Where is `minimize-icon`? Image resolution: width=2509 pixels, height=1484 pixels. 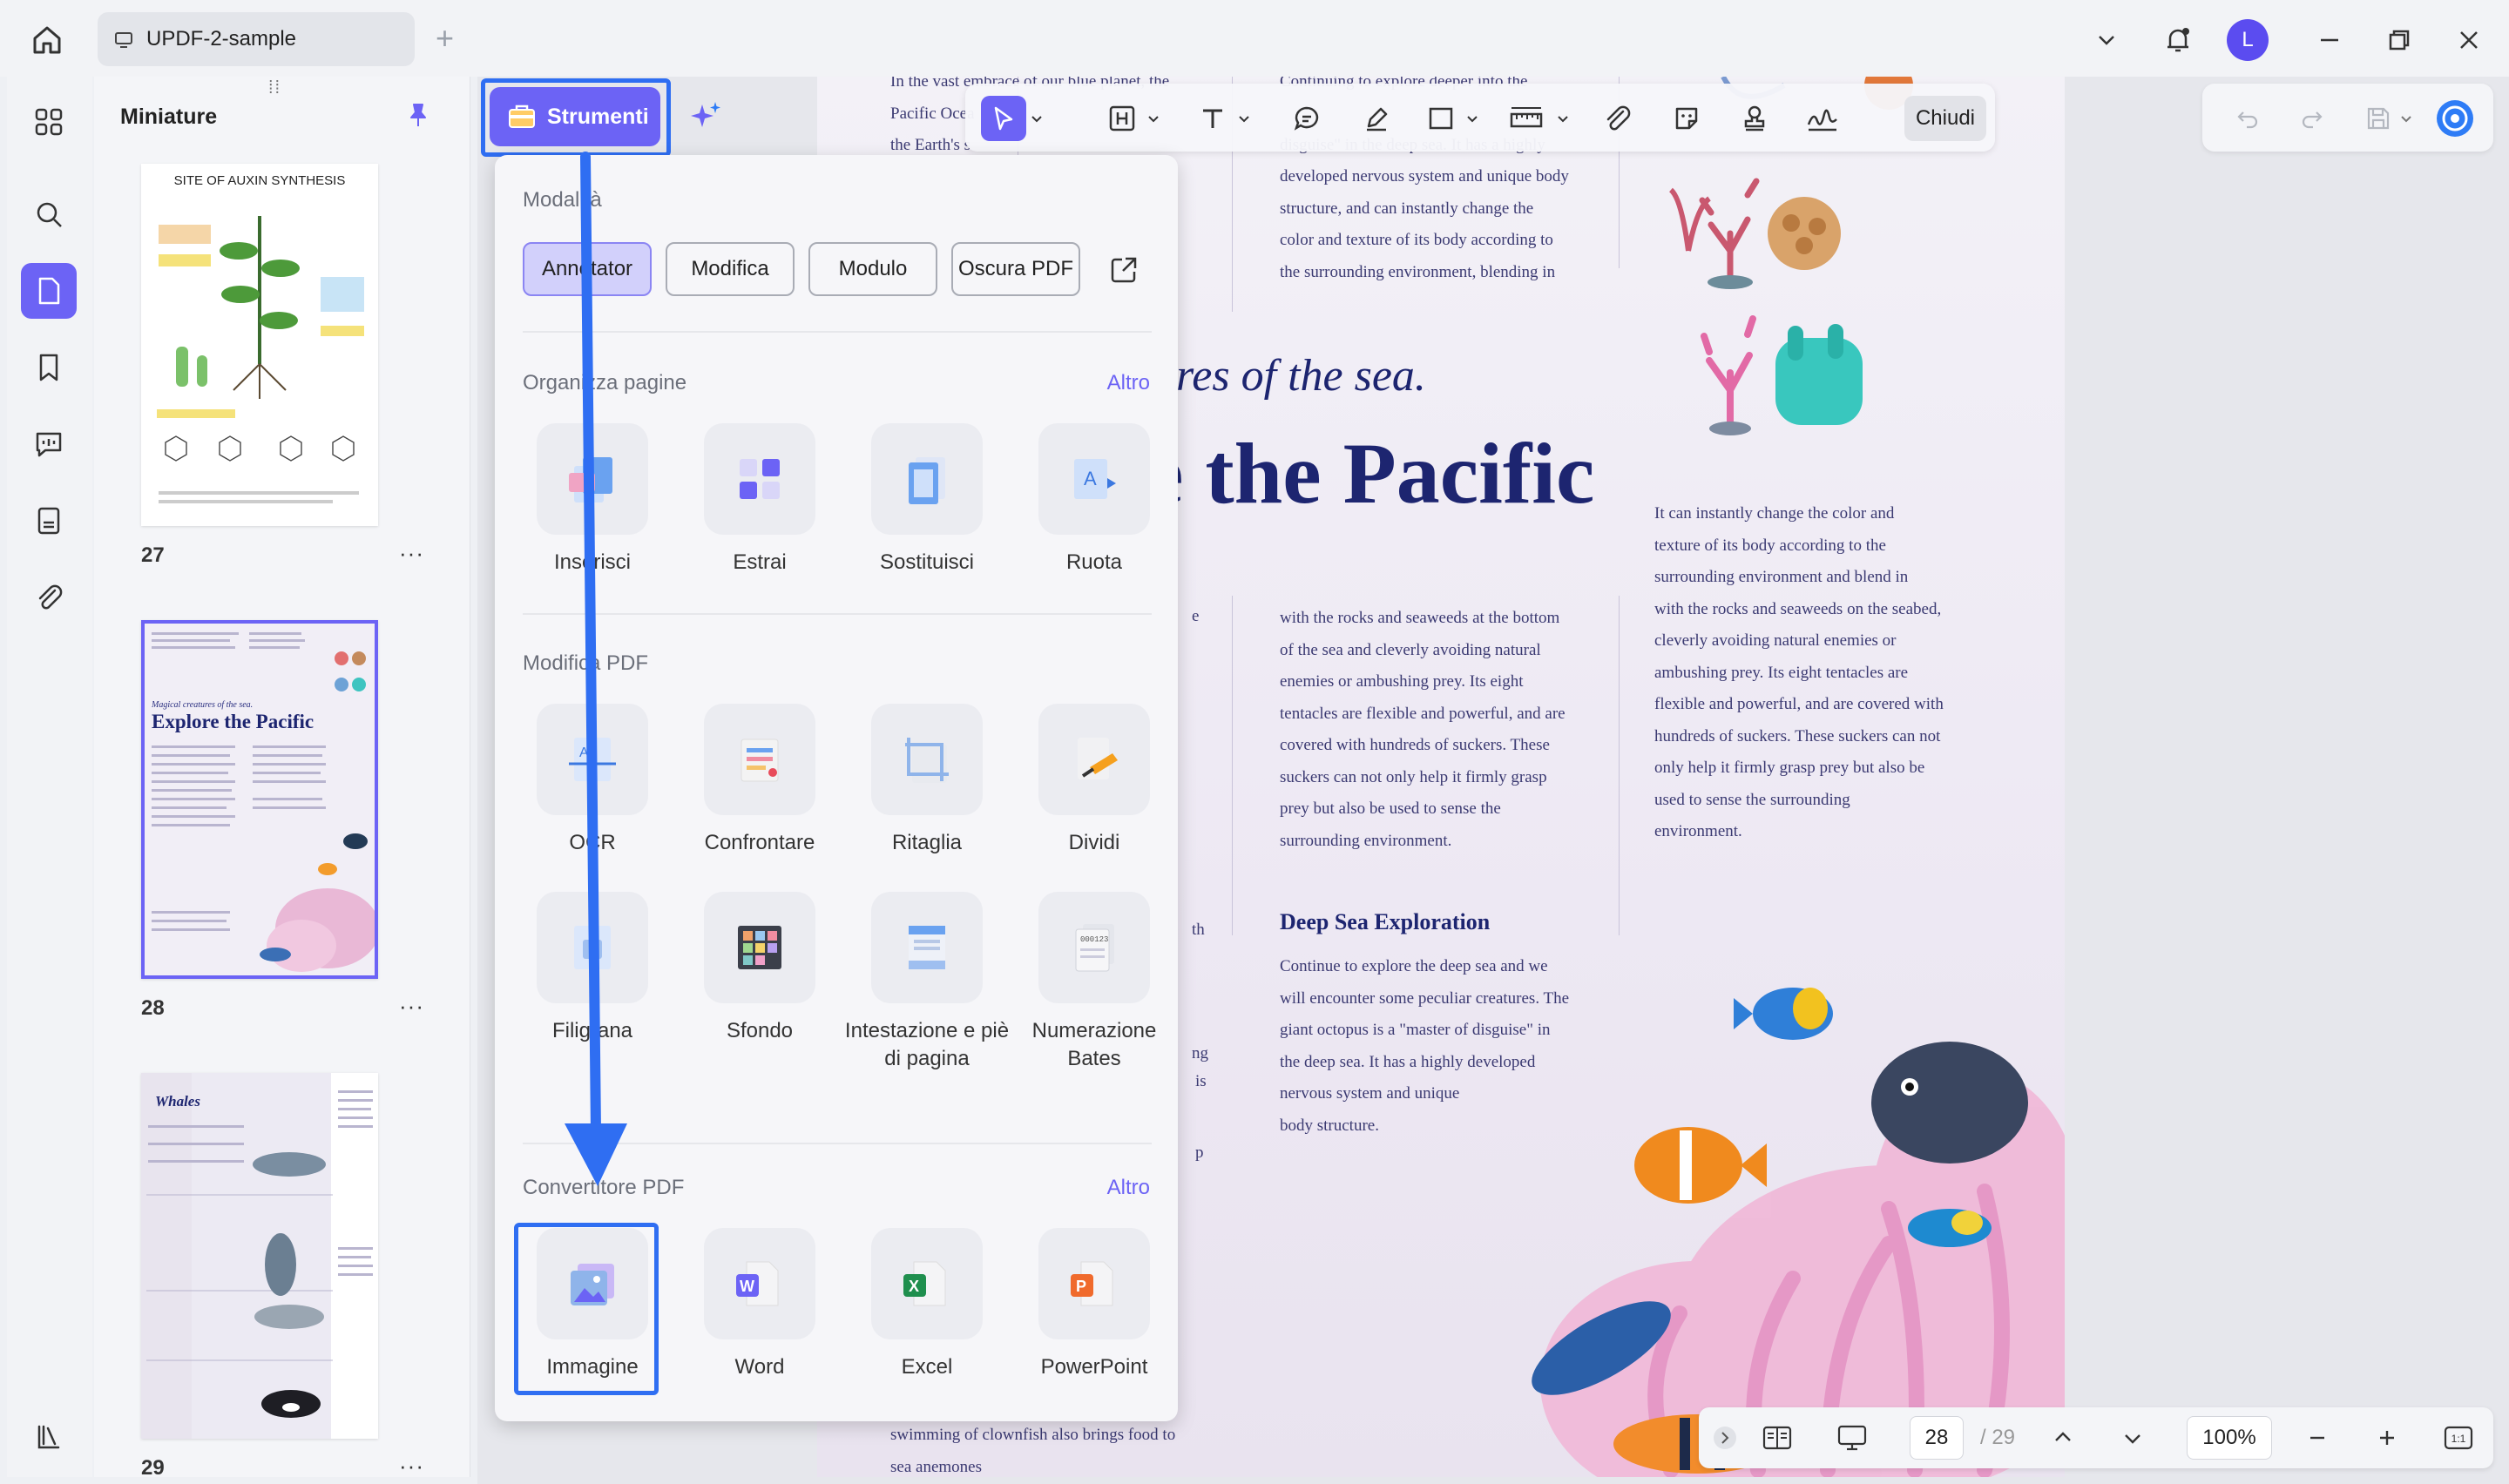 minimize-icon is located at coordinates (2329, 40).